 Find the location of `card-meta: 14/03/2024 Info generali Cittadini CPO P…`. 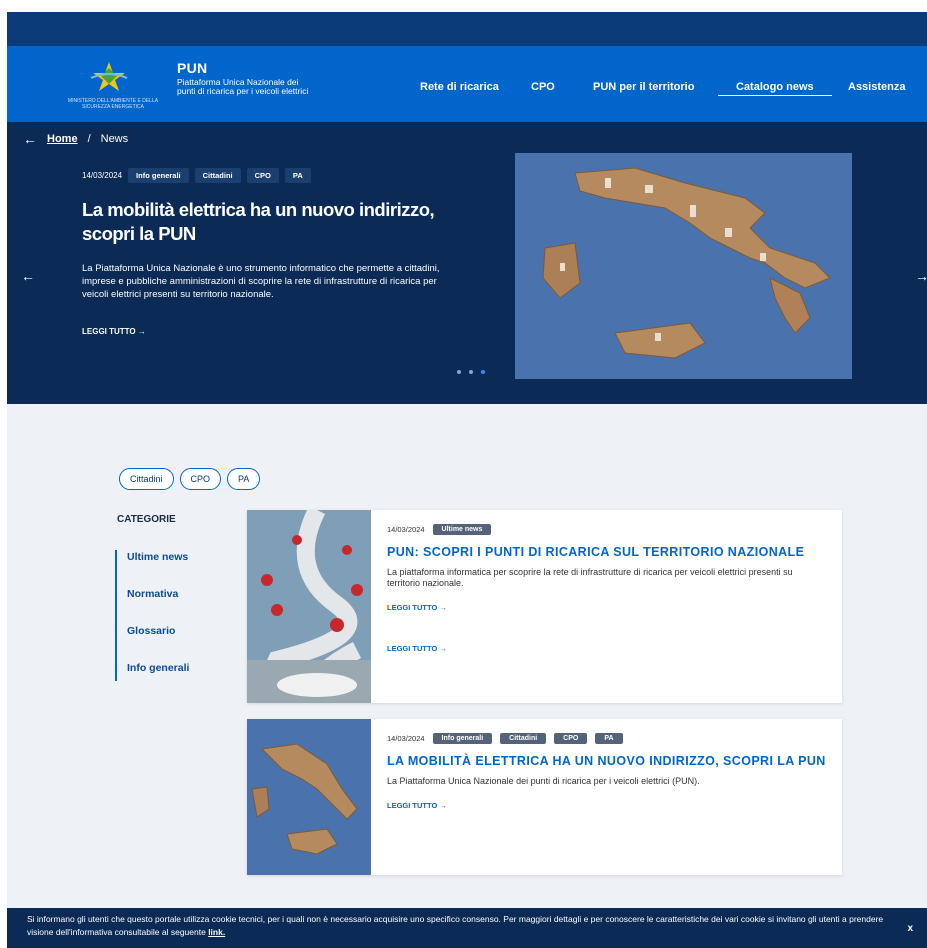

card-meta: 14/03/2024 Info generali Cittadini CPO P… is located at coordinates (607, 738).